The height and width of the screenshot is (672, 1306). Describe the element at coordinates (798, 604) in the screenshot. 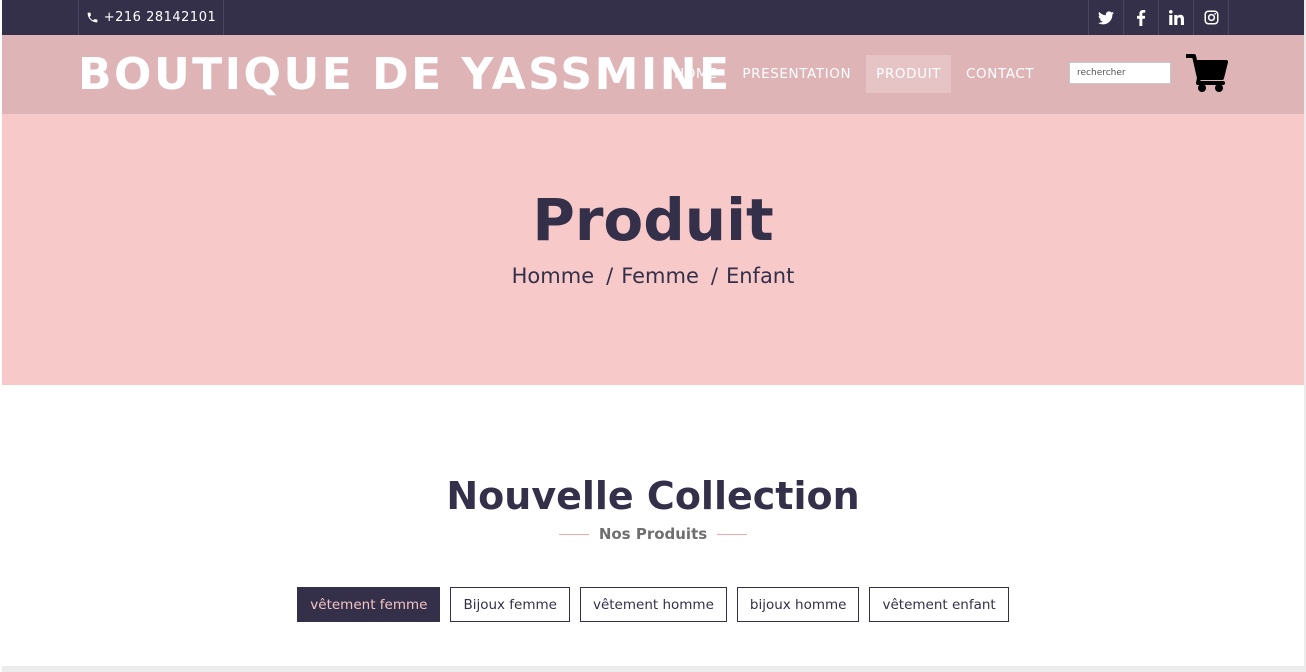

I see `filter-bijoux-homme: bijoux homme` at that location.